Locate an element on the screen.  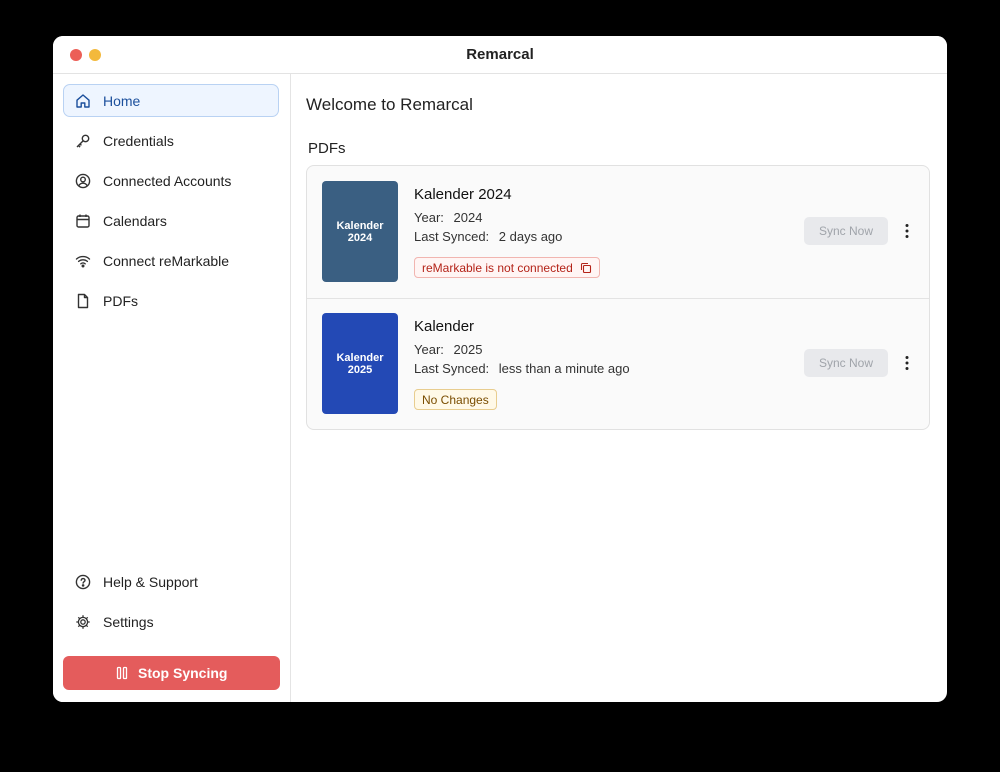
user-circle-icon is located at coordinates (83, 181).